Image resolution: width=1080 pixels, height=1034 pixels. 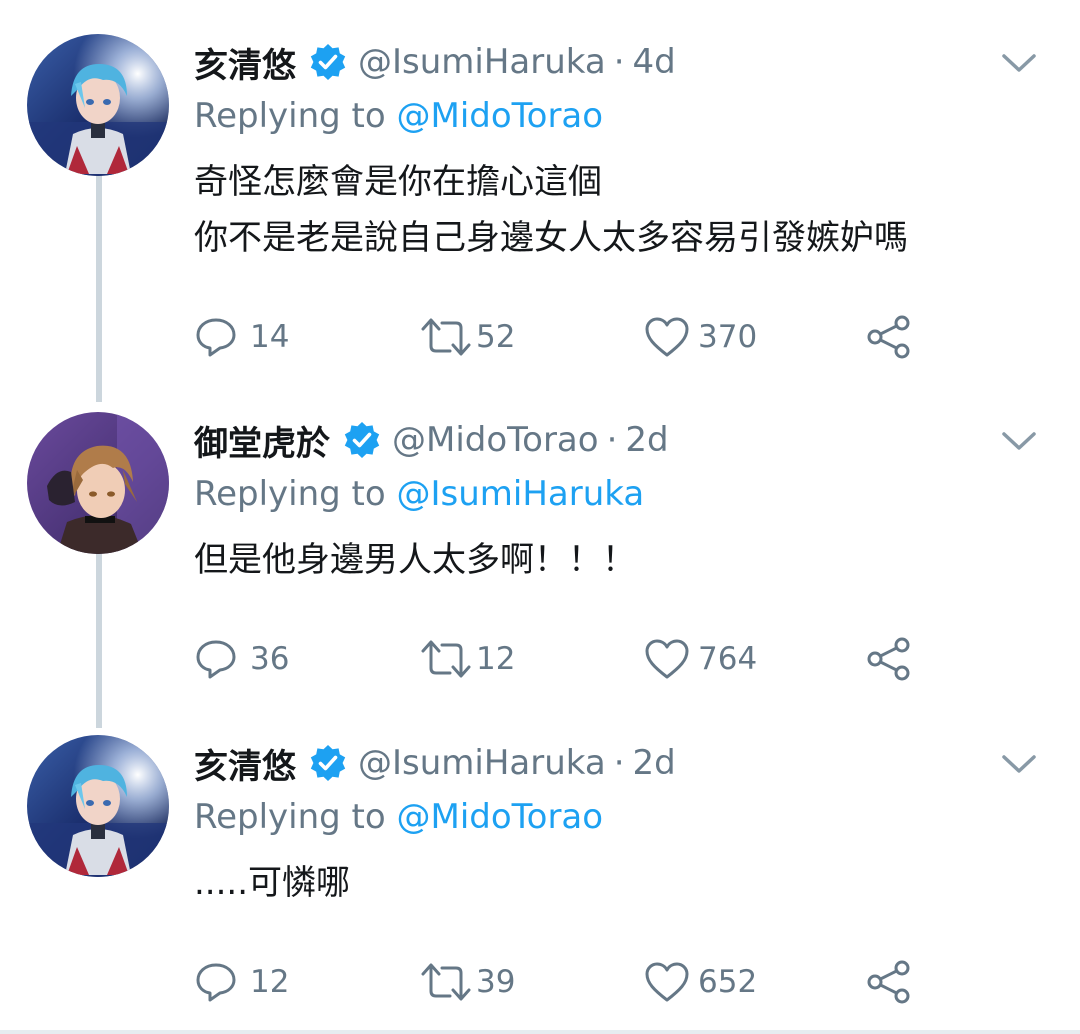 What do you see at coordinates (564, 982) in the screenshot?
I see `tweet-actions: 12 39 652` at bounding box center [564, 982].